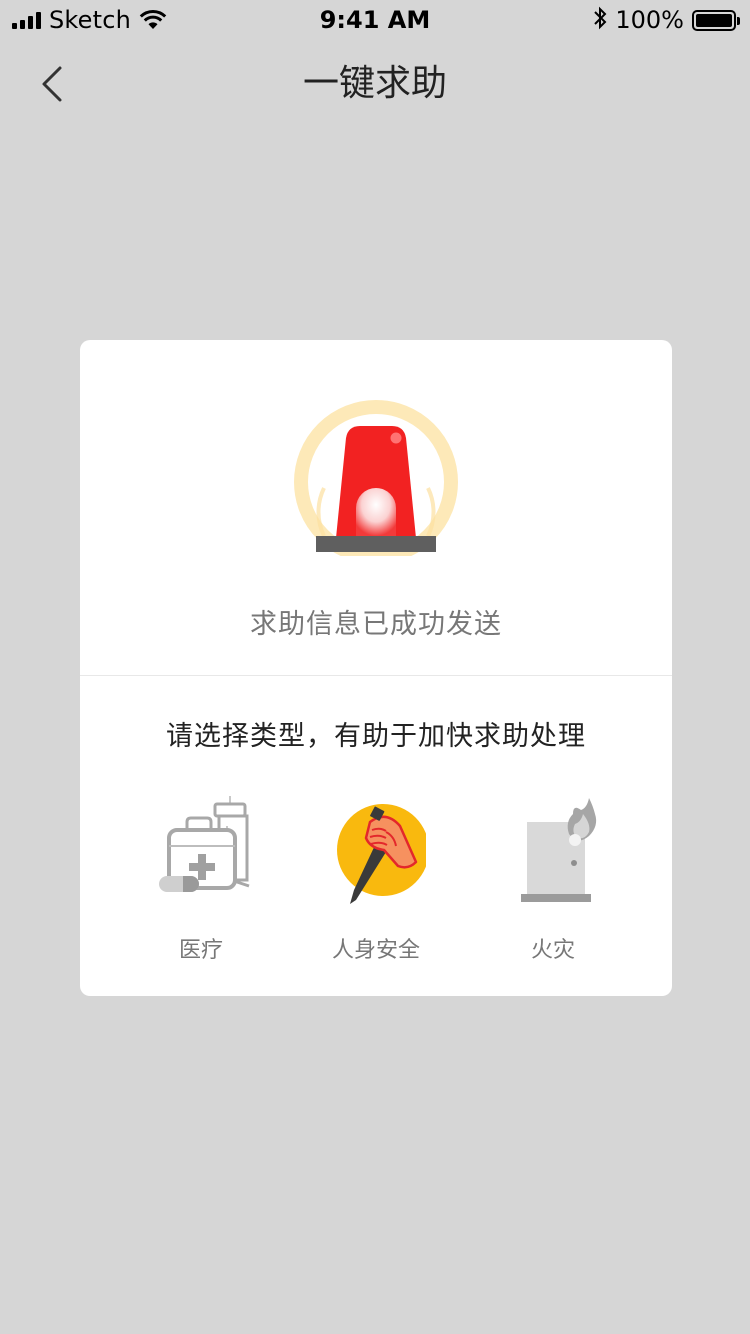  Describe the element at coordinates (600, 20) in the screenshot. I see `bluetooth-icon` at that location.